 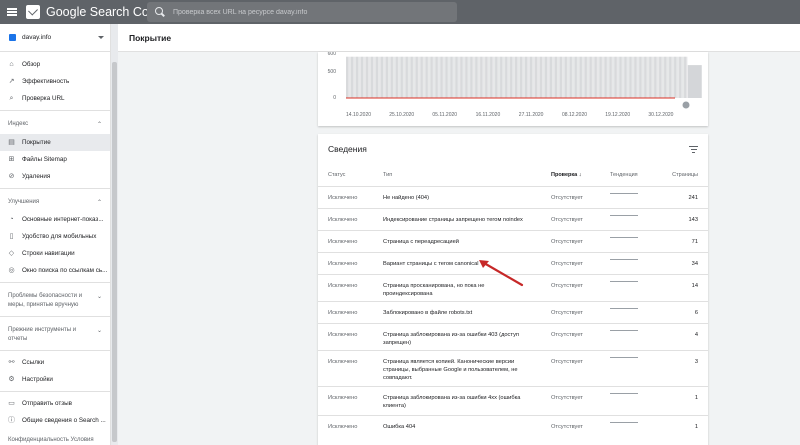 What do you see at coordinates (406, 198) in the screenshot?
I see `row-type: Не найдено (404)` at bounding box center [406, 198].